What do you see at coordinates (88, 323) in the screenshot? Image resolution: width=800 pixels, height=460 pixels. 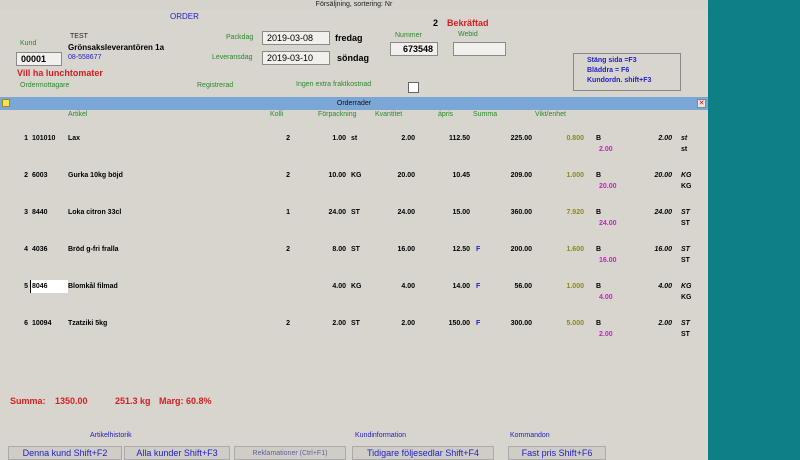 I see `article-name: Tzatziki 5kg` at bounding box center [88, 323].